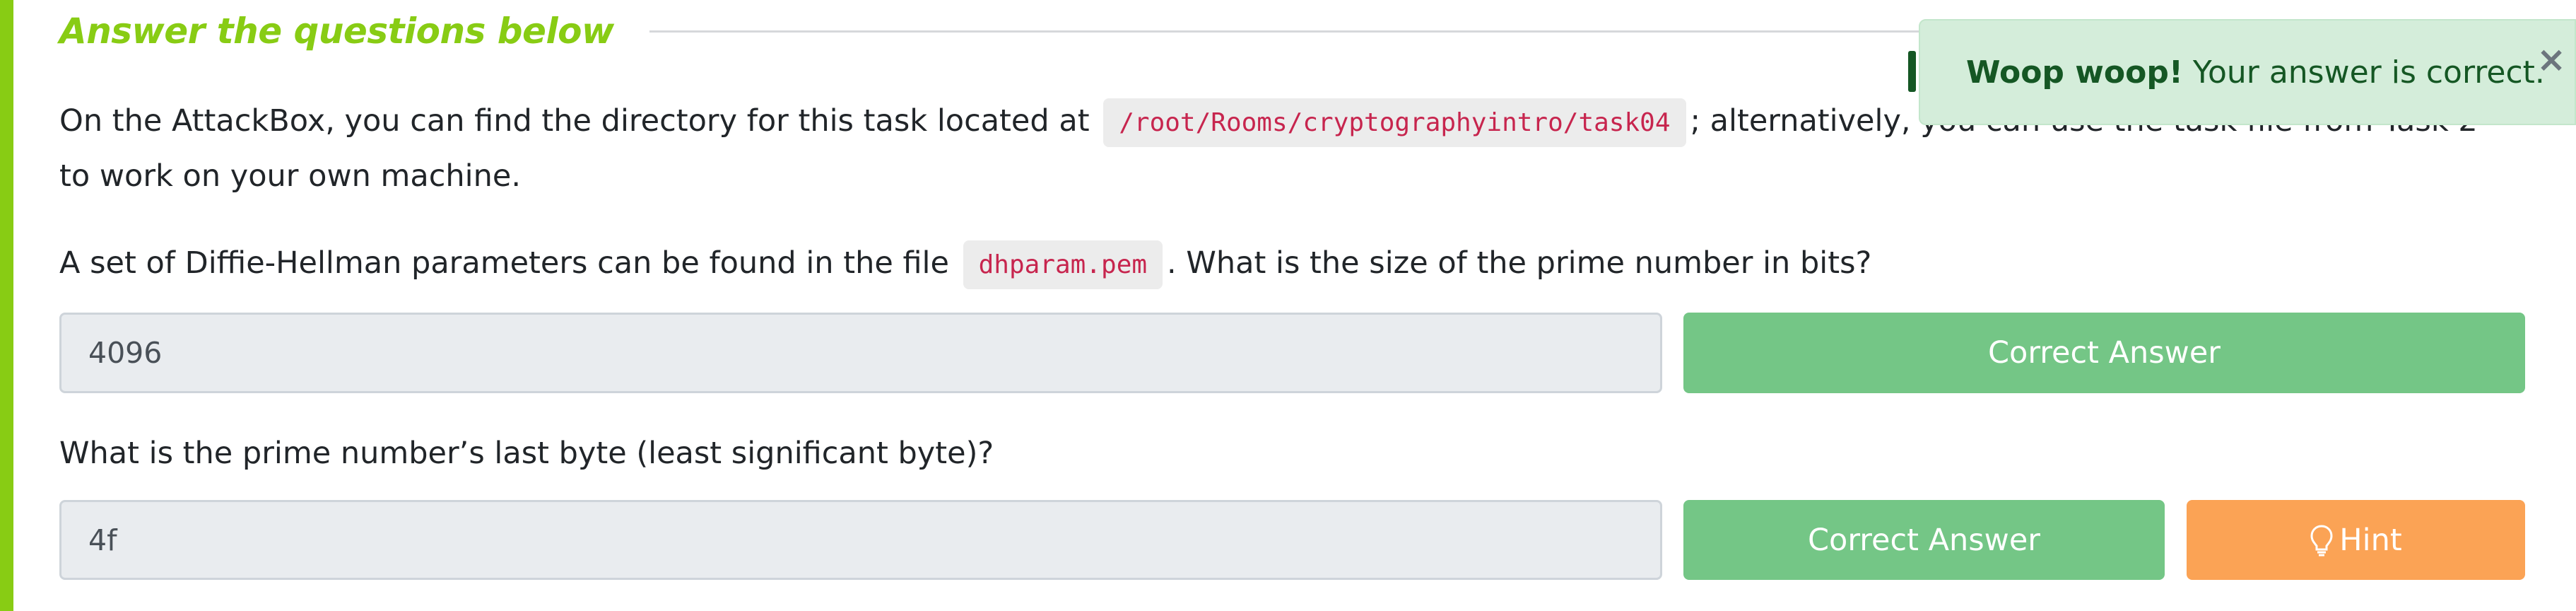 This screenshot has width=2576, height=611. Describe the element at coordinates (6, 305) in the screenshot. I see `left-accent-bar` at that location.